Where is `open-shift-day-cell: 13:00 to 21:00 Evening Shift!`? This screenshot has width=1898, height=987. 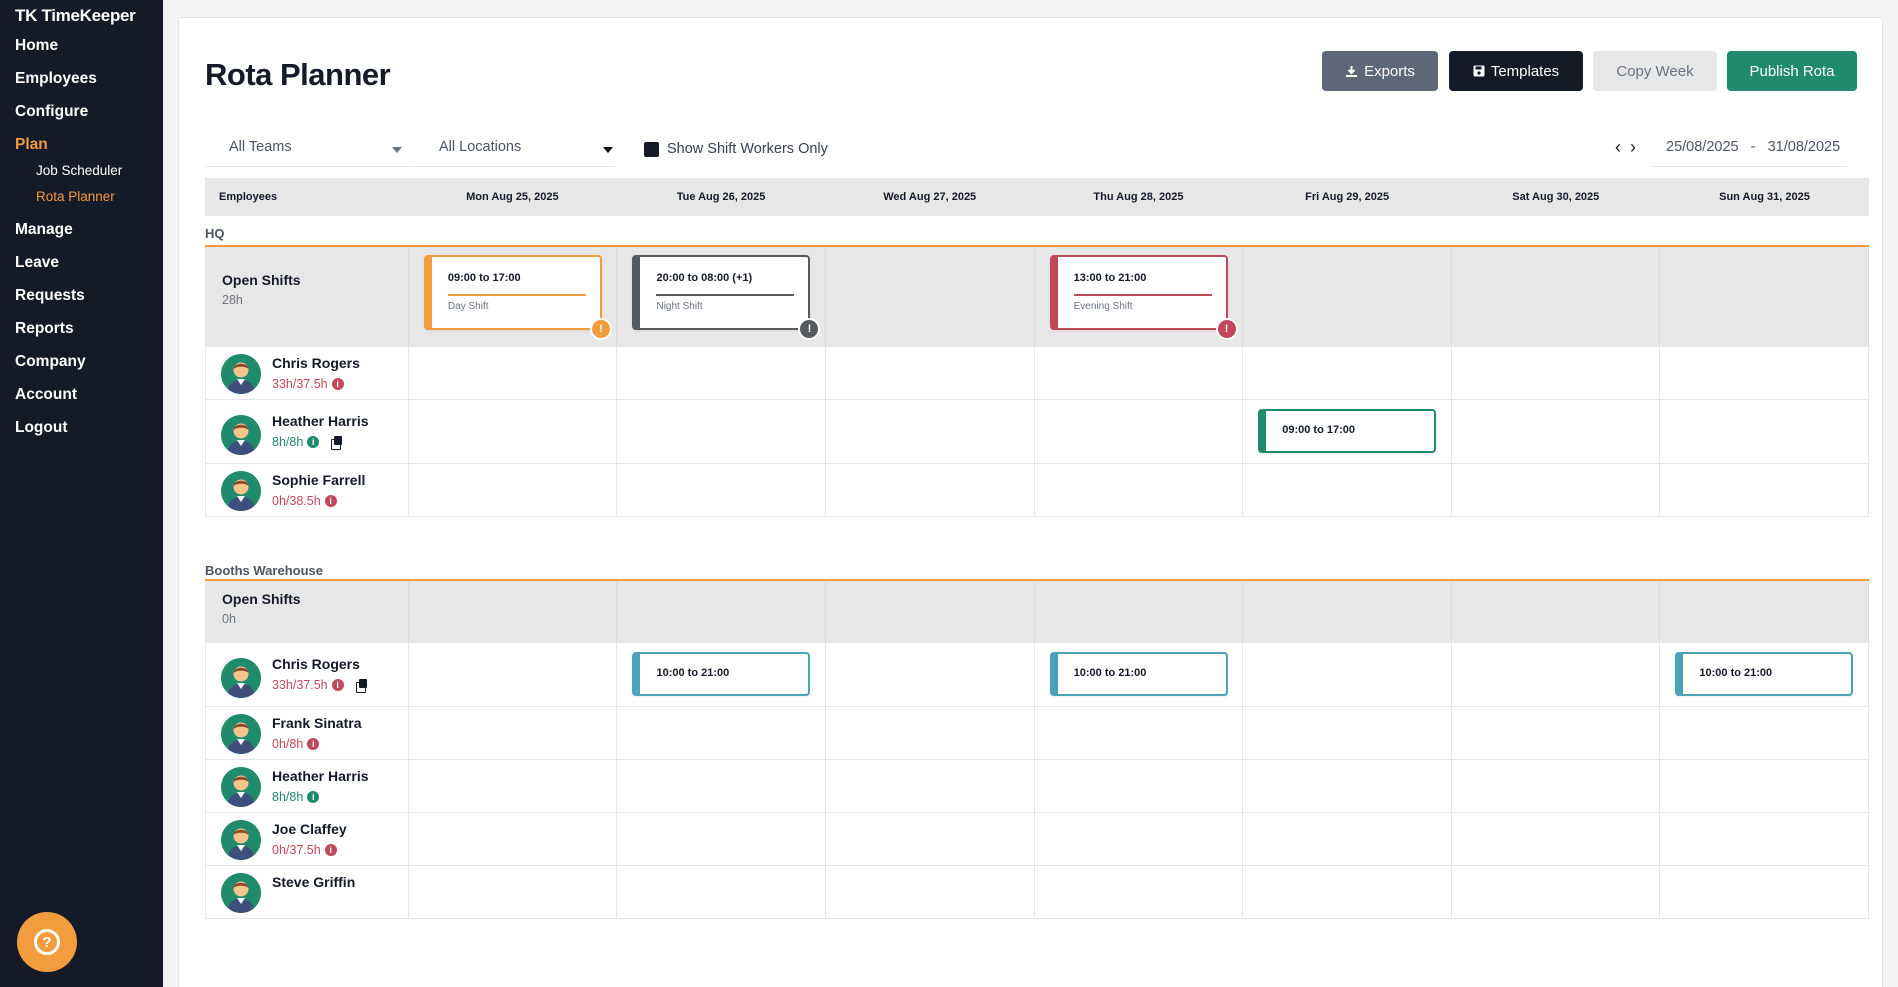 open-shift-day-cell: 13:00 to 21:00 Evening Shift! is located at coordinates (1139, 296).